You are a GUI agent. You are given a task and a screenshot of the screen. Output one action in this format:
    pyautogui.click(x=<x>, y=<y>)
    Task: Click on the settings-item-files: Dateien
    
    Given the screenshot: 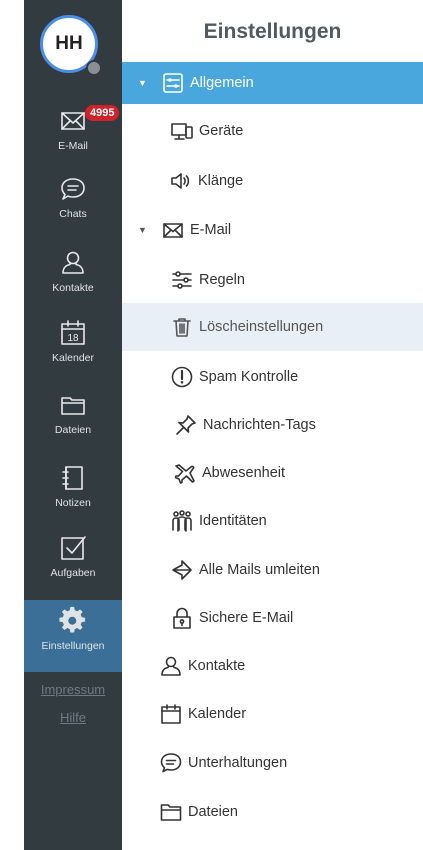 What is the action you would take?
    pyautogui.click(x=272, y=812)
    